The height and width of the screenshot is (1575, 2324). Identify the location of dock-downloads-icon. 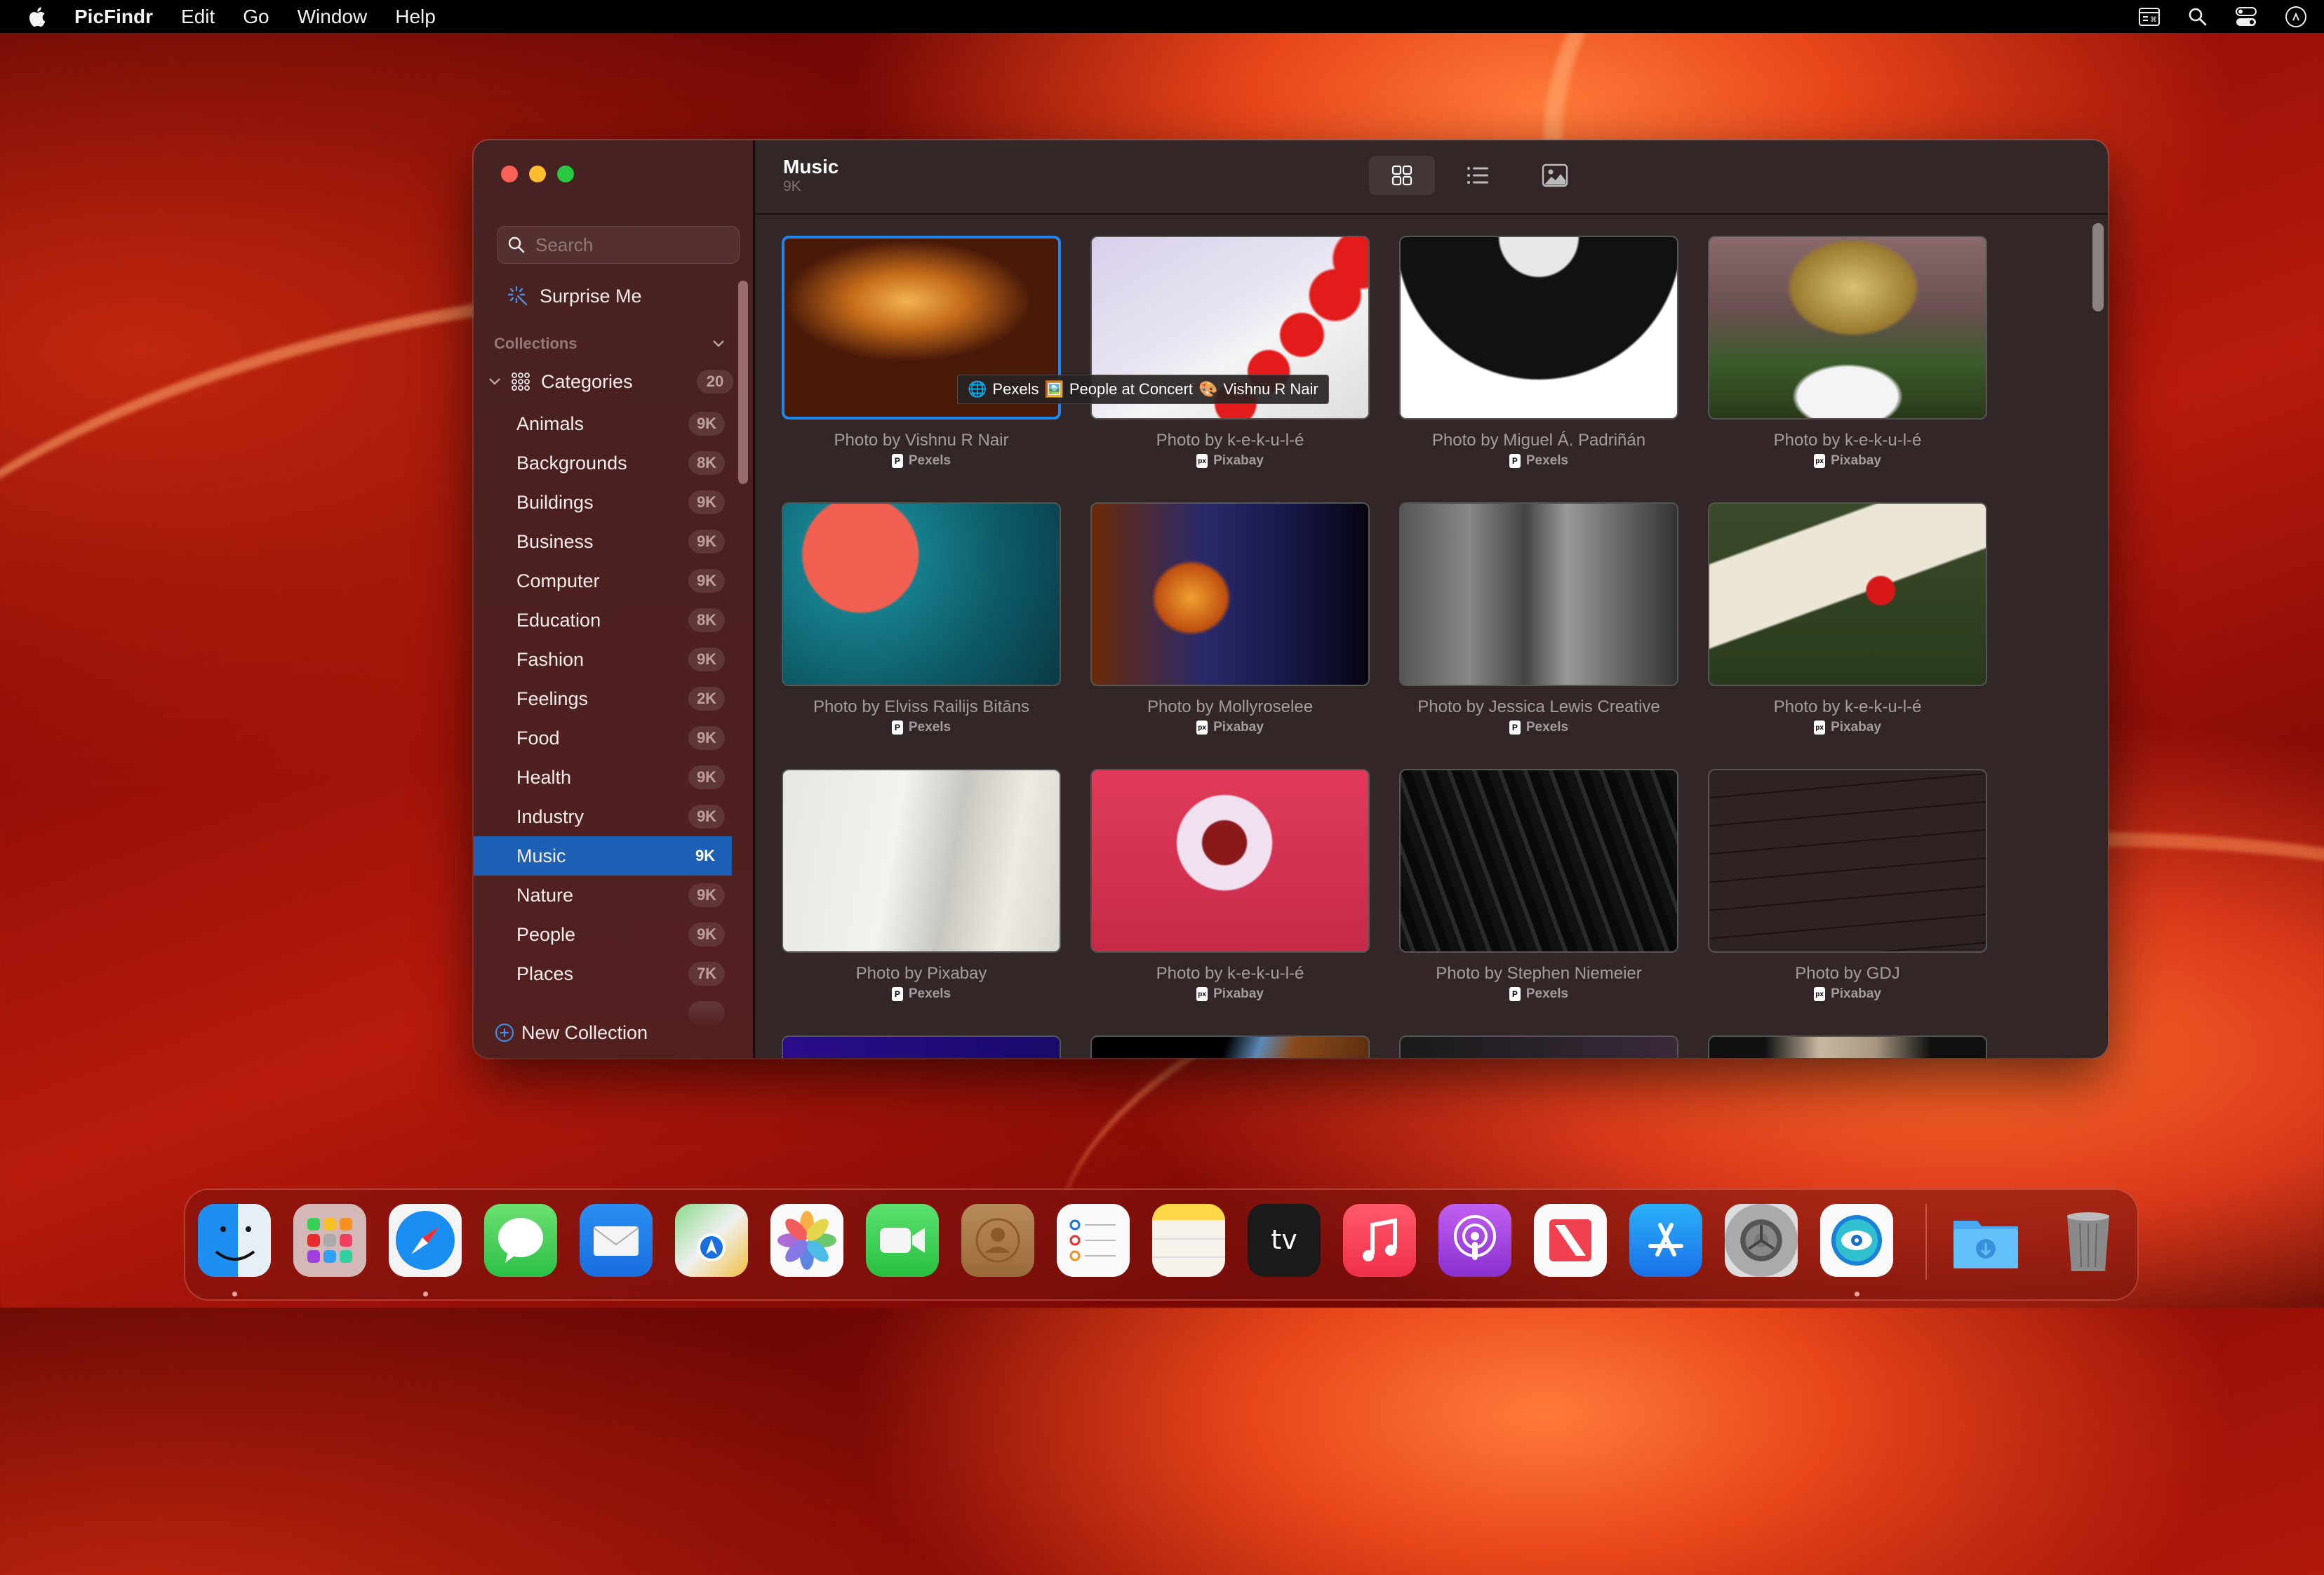
(1985, 1240).